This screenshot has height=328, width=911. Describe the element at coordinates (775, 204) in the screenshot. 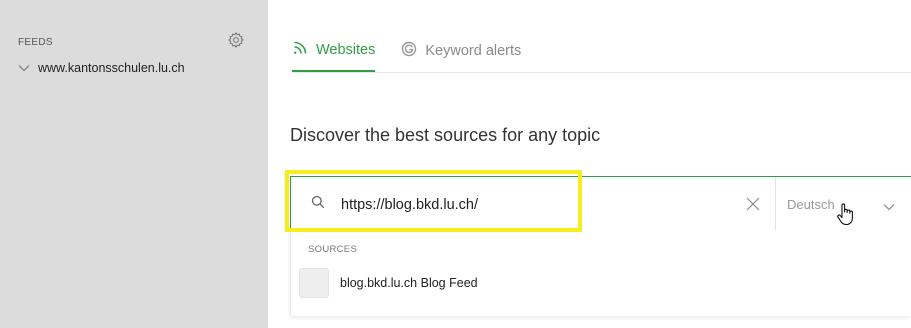

I see `language-divider` at that location.